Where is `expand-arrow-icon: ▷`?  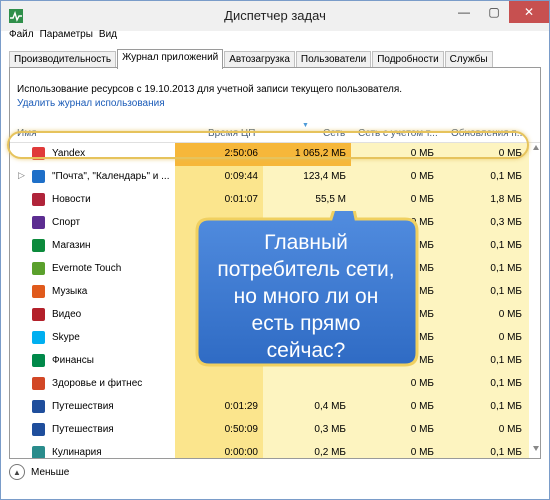 expand-arrow-icon: ▷ is located at coordinates (21, 175).